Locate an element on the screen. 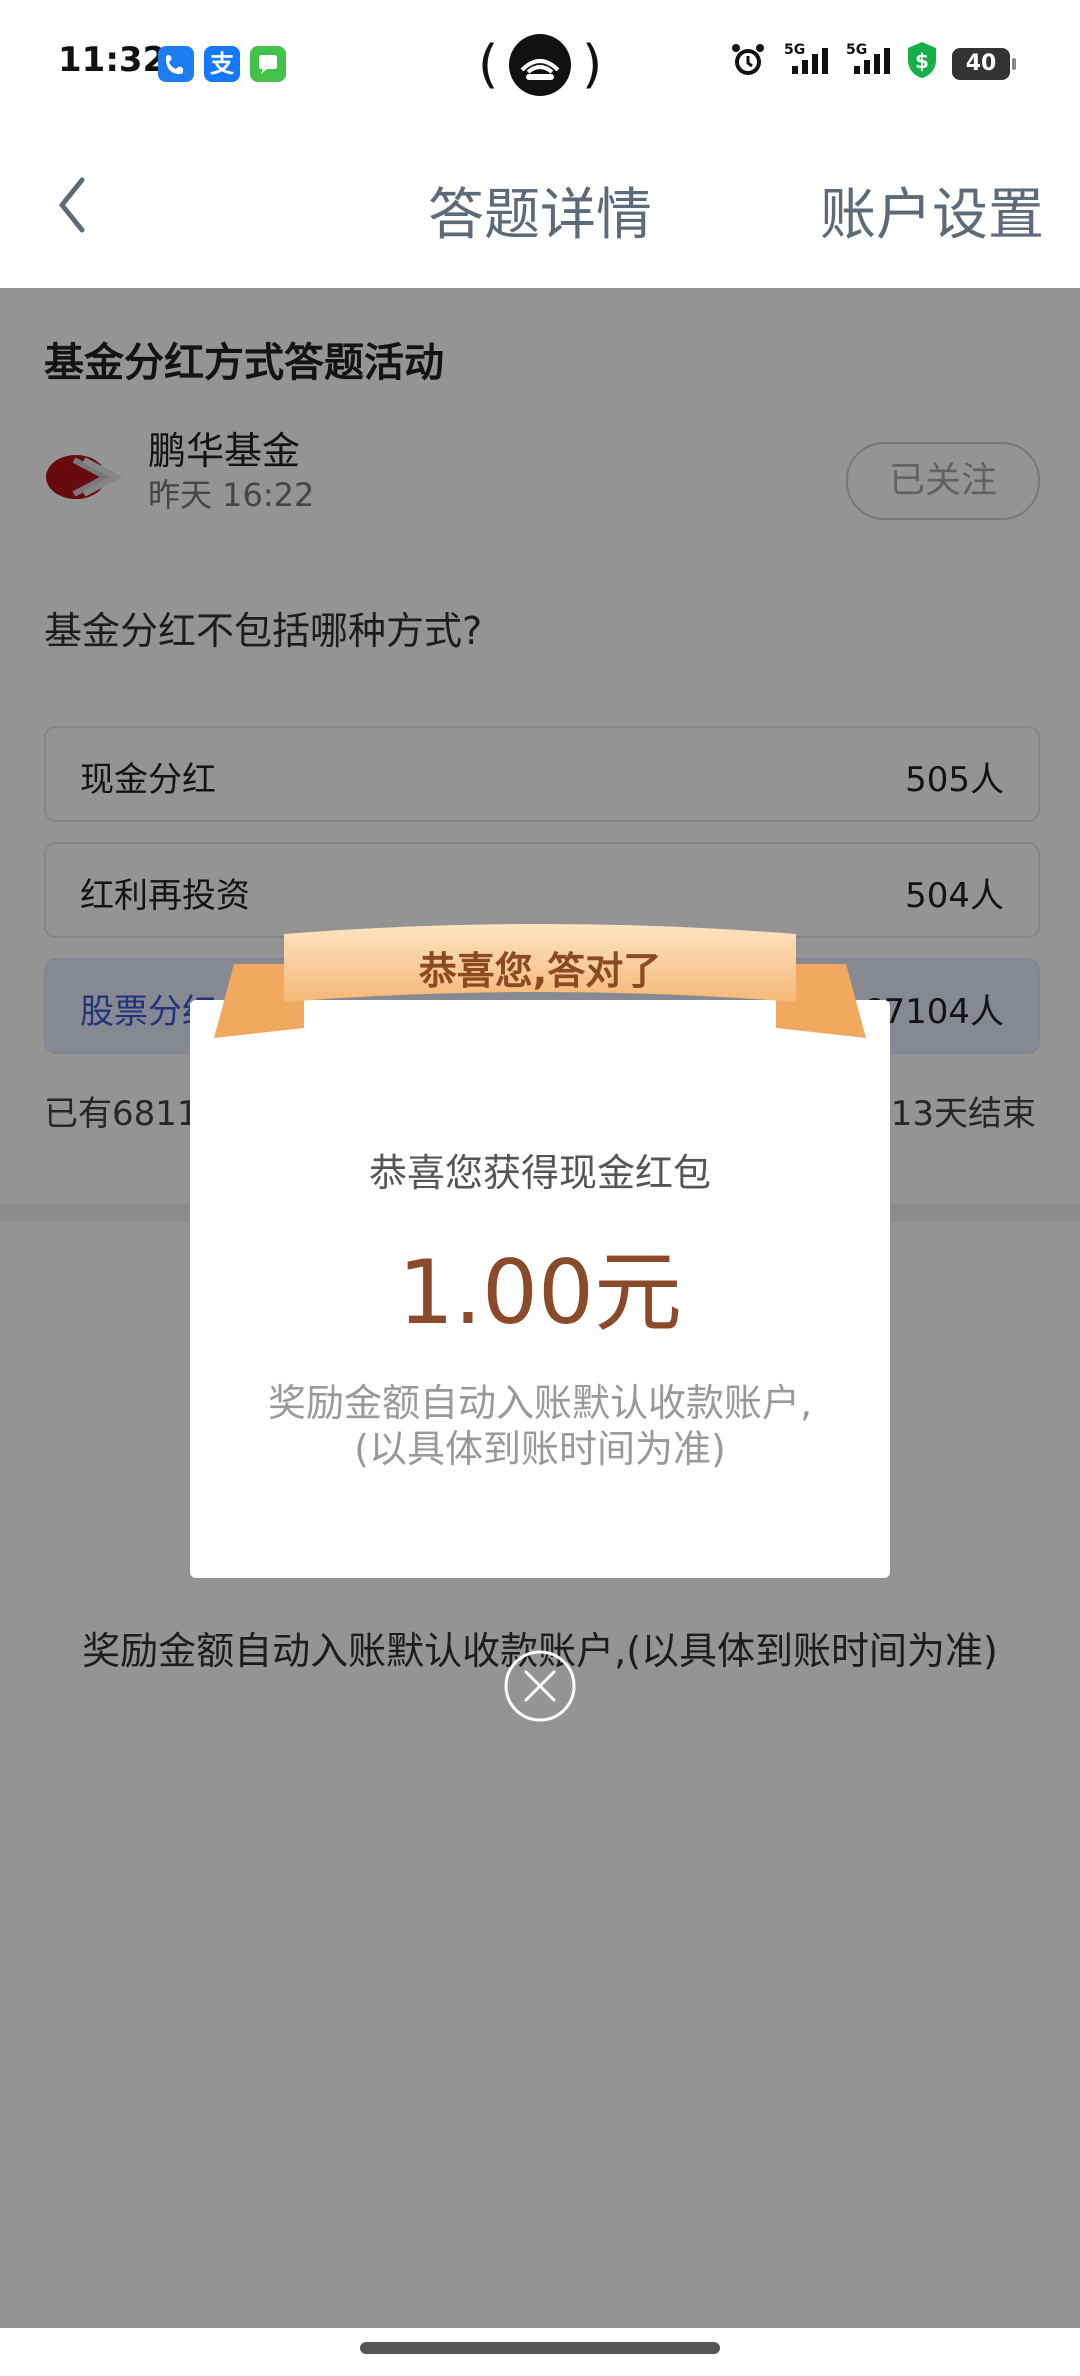  home-indicator is located at coordinates (540, 2348).